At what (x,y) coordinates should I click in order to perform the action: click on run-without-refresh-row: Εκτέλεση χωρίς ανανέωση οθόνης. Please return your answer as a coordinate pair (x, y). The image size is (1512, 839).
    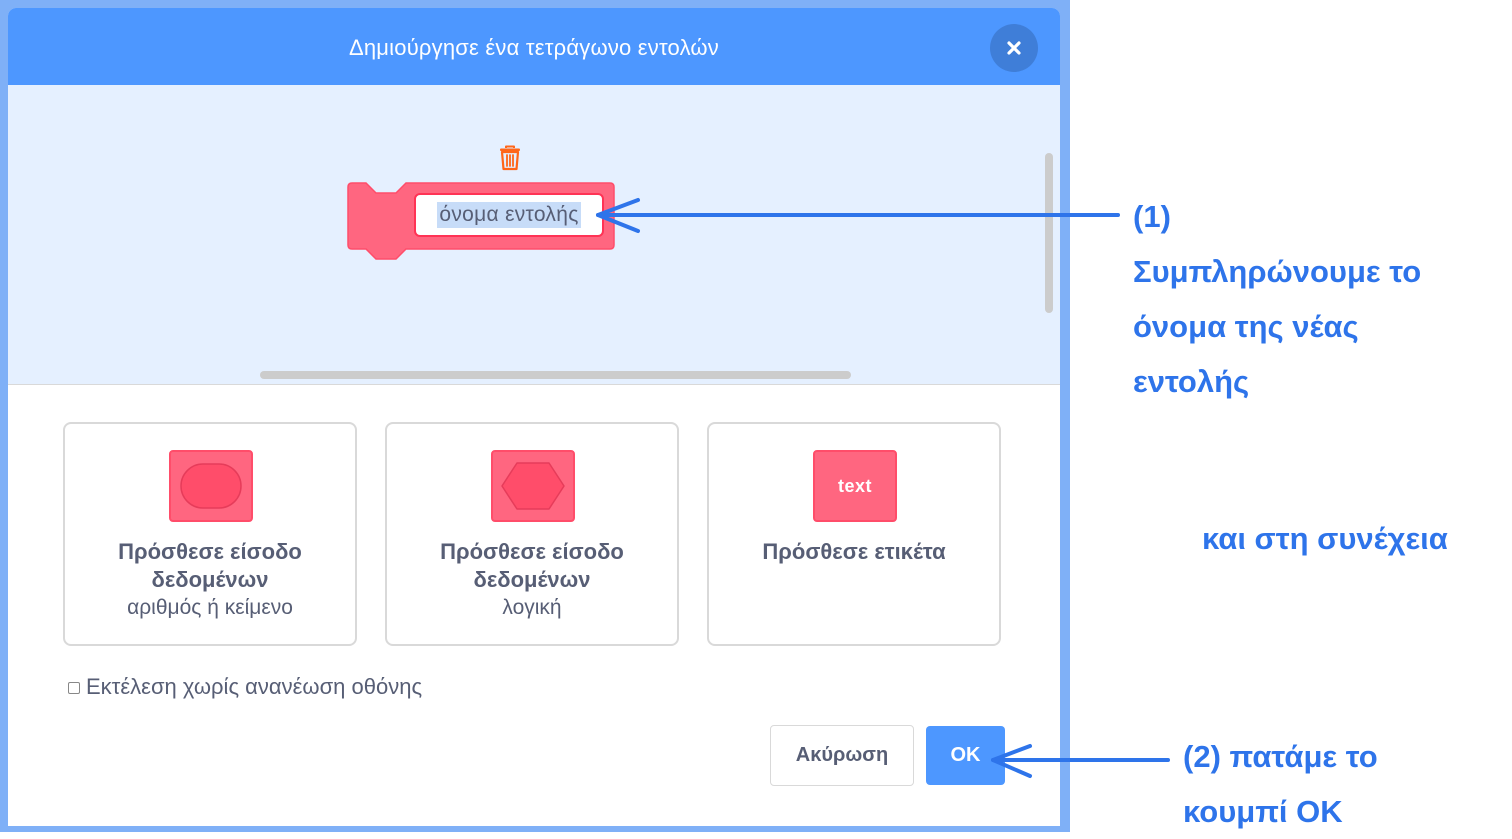
    Looking at the image, I should click on (245, 687).